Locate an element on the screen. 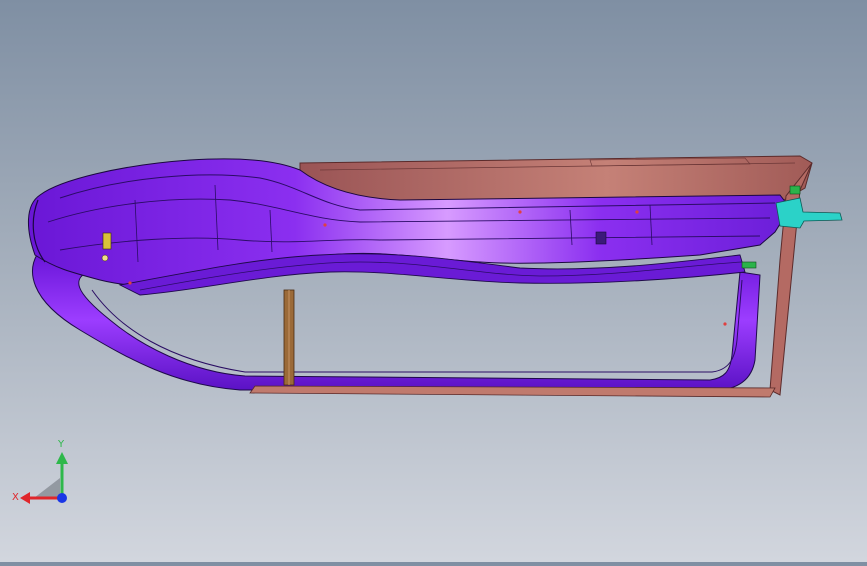 The width and height of the screenshot is (867, 566). orientation-triad: Y X is located at coordinates (47, 475).